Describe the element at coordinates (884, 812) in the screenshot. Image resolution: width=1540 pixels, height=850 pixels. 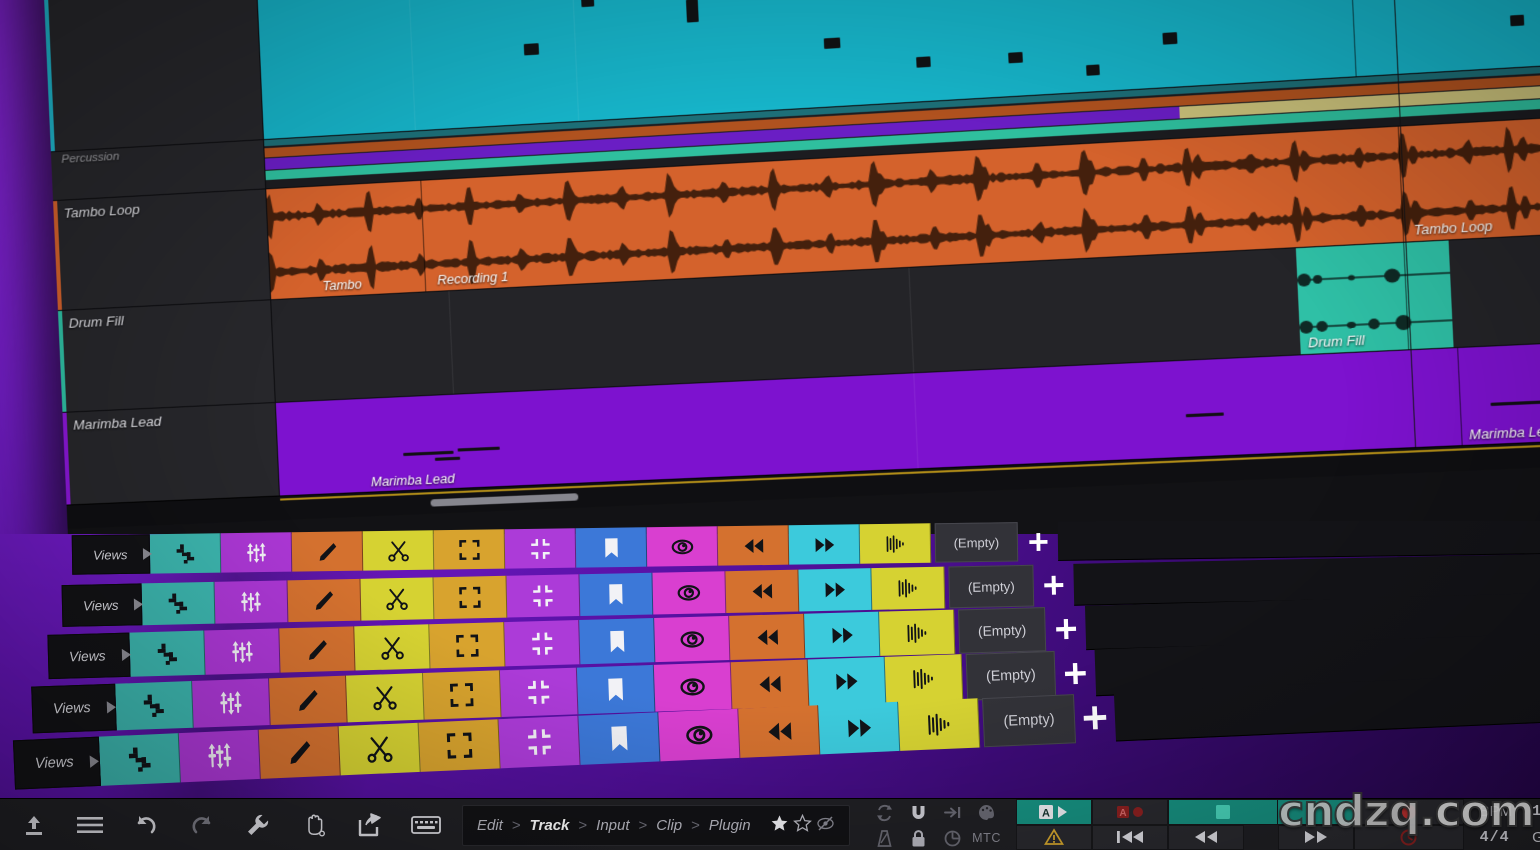
I see `loop-icon` at that location.